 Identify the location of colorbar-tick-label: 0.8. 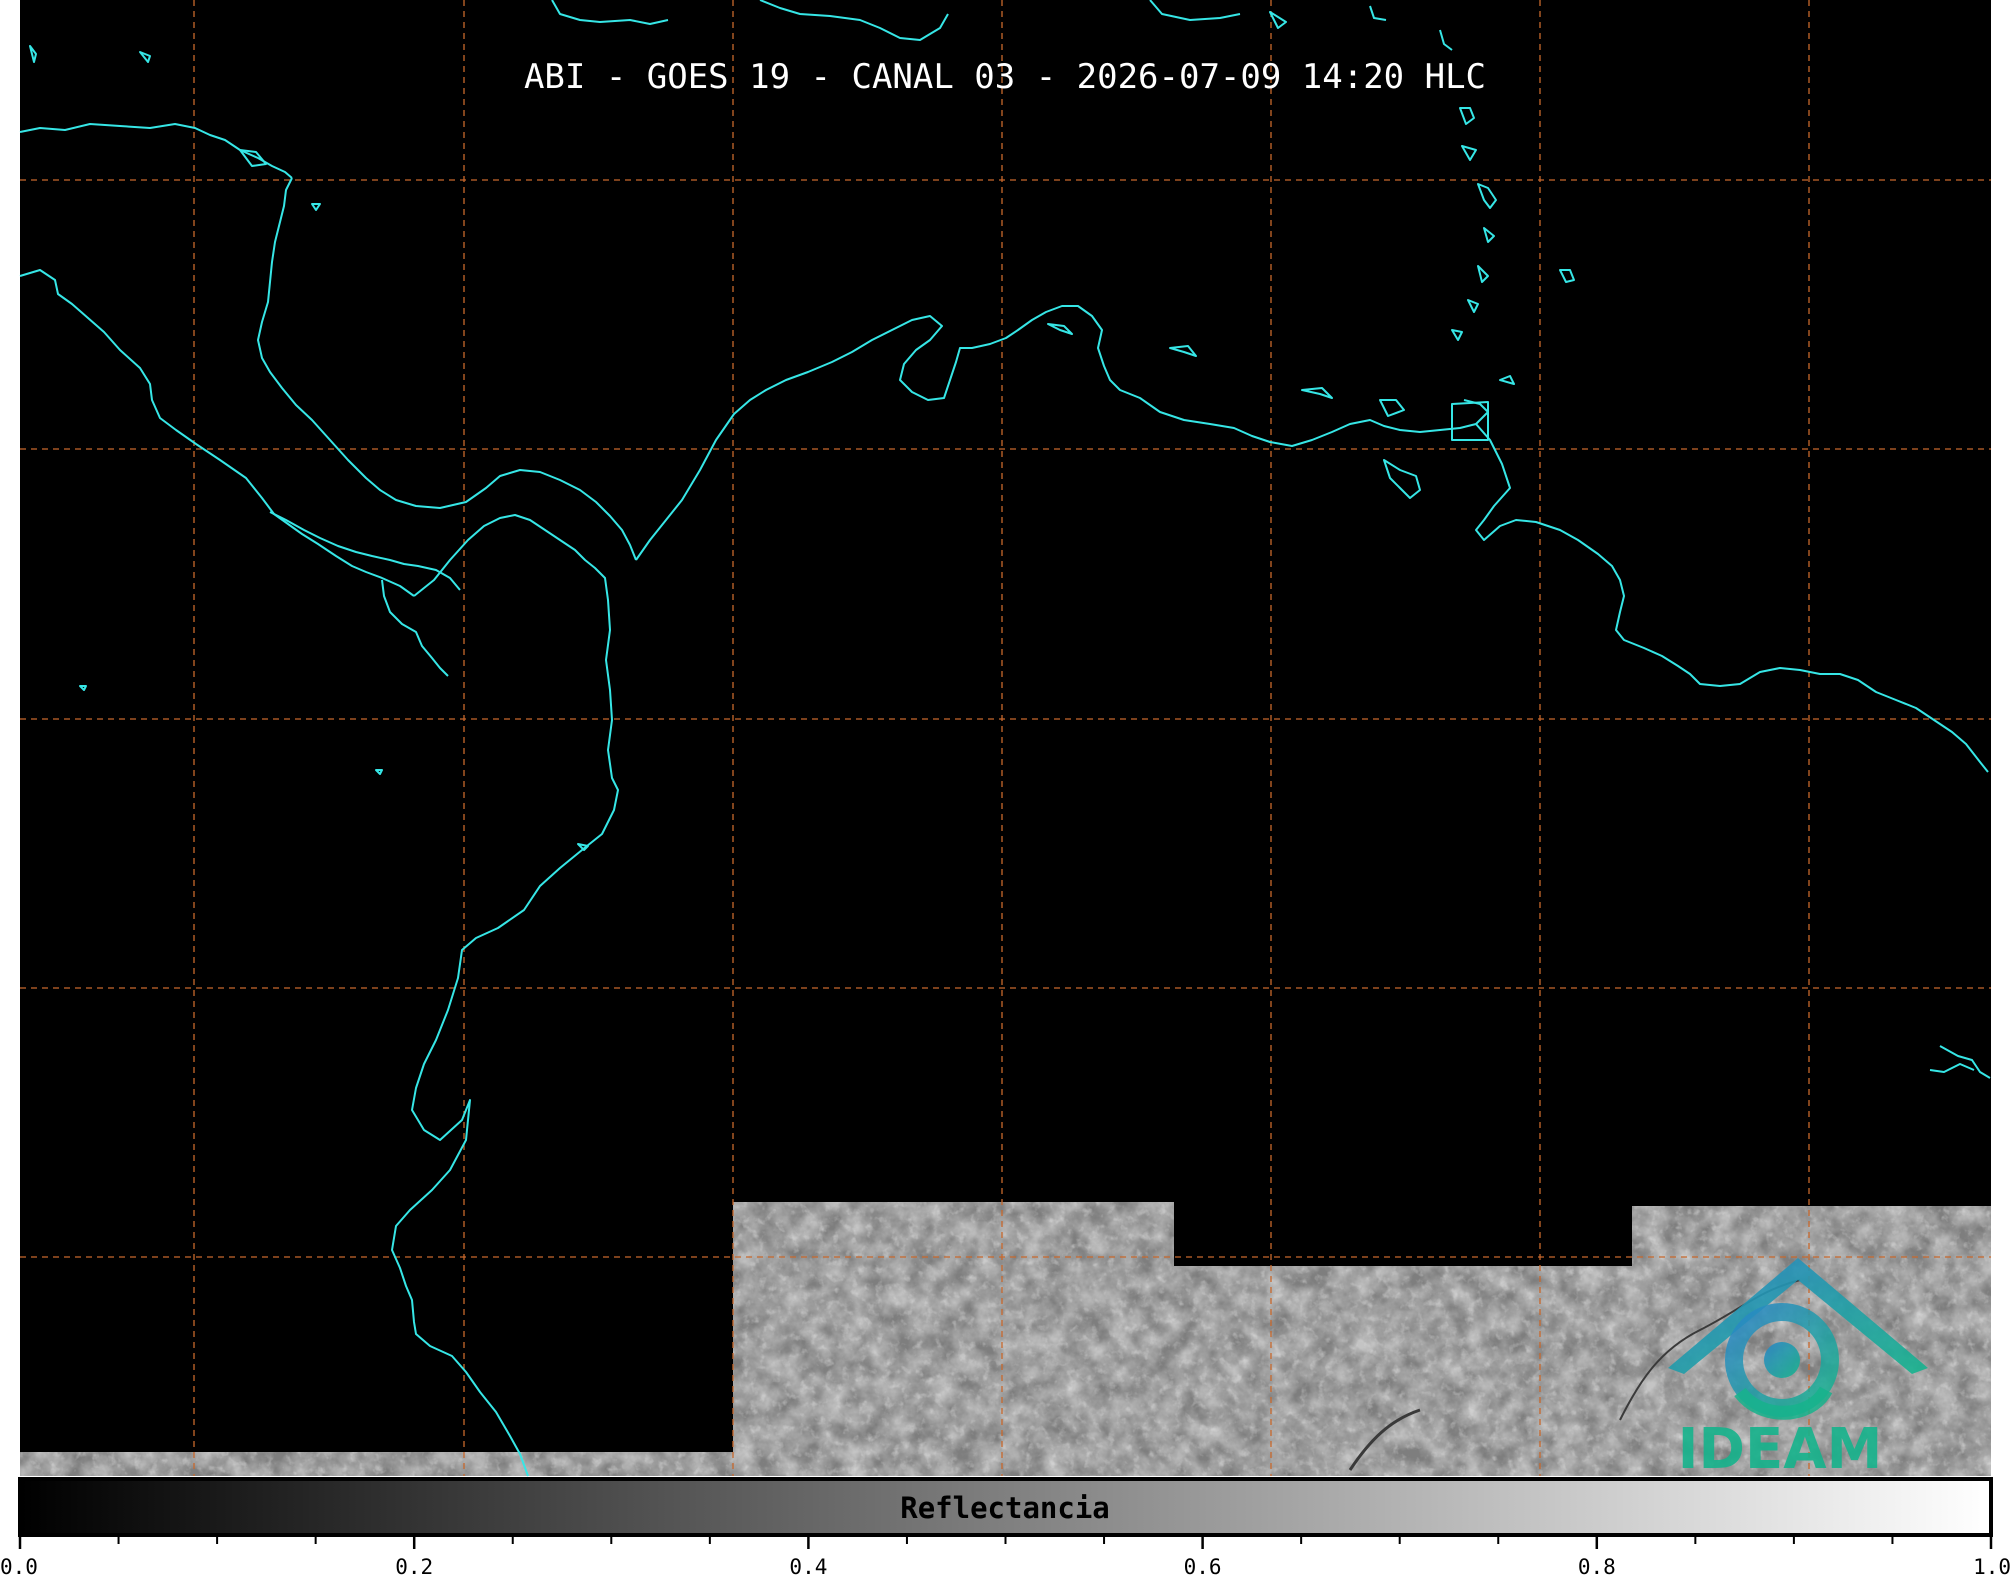
(1597, 1566).